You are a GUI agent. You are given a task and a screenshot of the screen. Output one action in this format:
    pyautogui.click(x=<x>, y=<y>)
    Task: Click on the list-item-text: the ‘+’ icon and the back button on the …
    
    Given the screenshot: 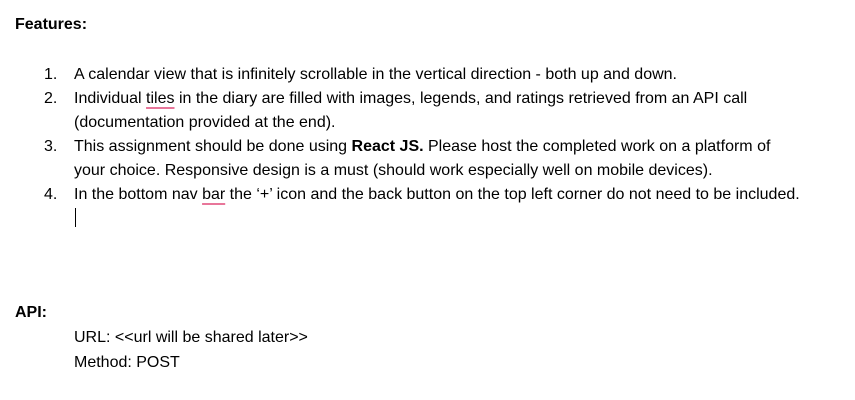 What is the action you would take?
    pyautogui.click(x=512, y=194)
    